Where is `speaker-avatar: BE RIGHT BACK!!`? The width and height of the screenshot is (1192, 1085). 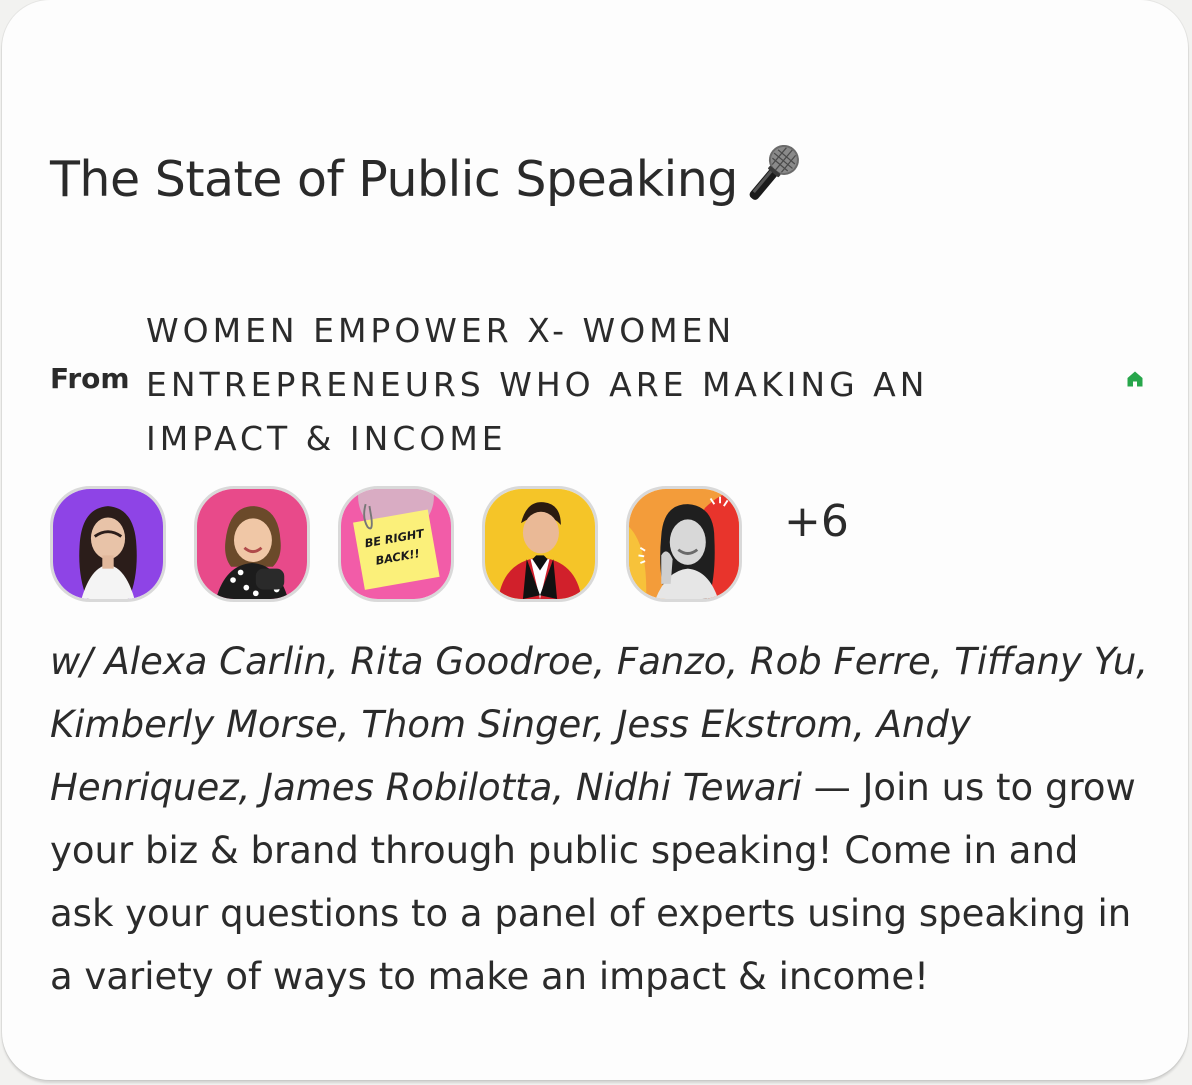 speaker-avatar: BE RIGHT BACK!! is located at coordinates (396, 544).